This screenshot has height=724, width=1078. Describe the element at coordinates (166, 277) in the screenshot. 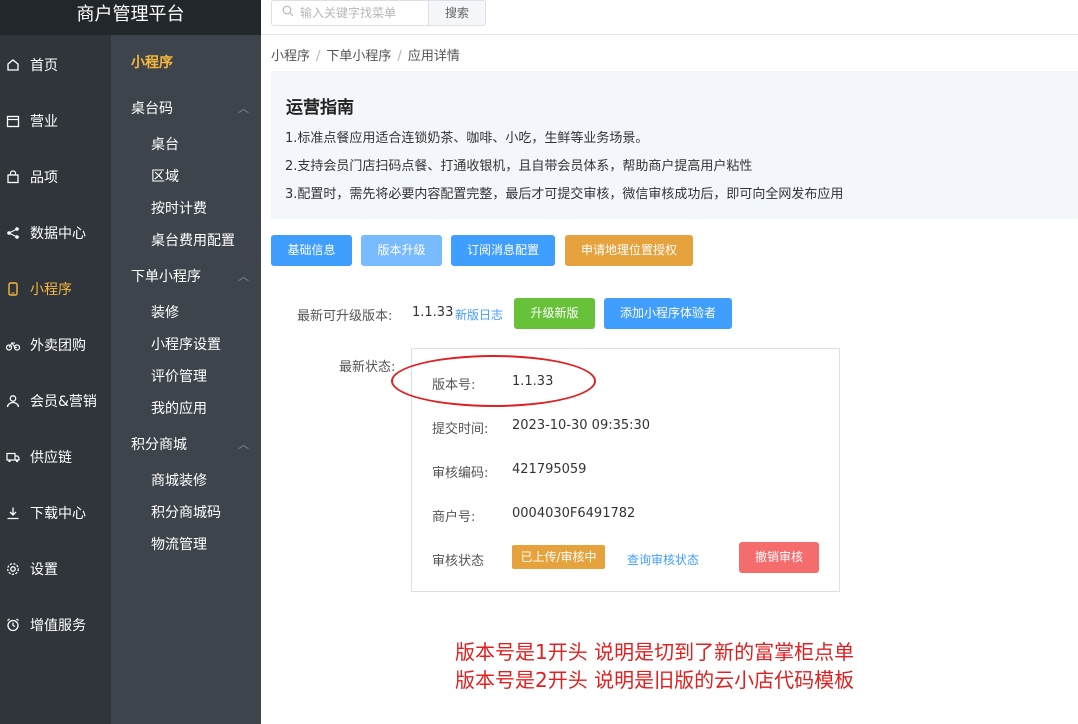

I see `nav-group-label: 下单小程序` at that location.